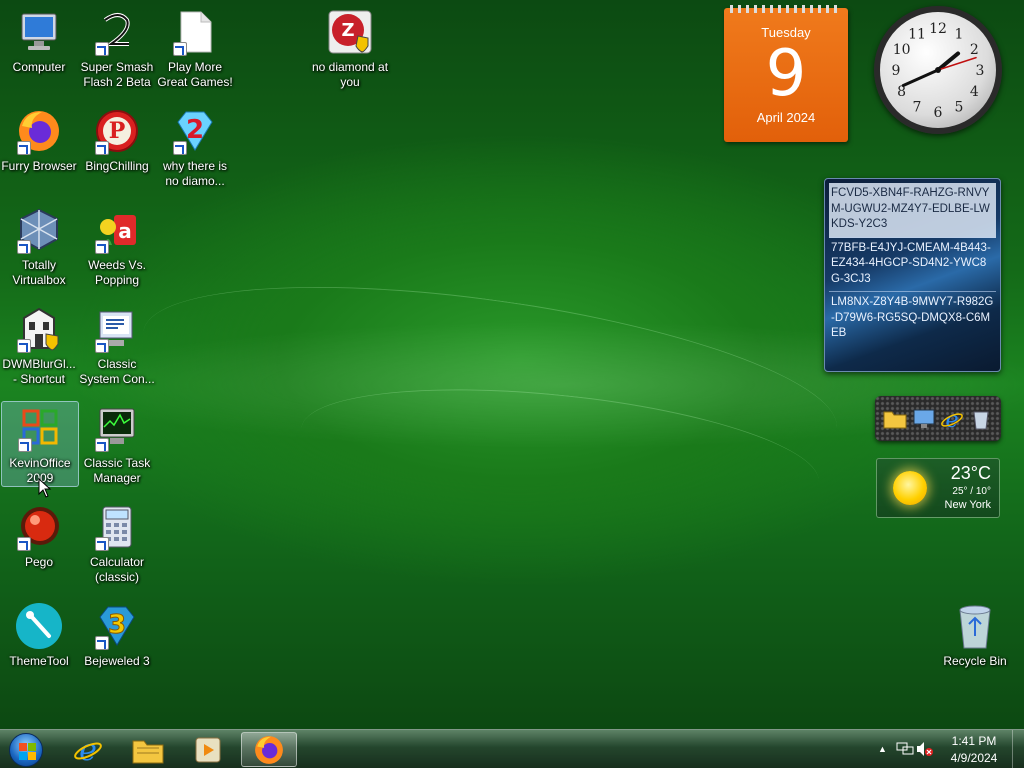 This screenshot has width=1024, height=768. I want to click on desktop-icon-label: DWMBlurGl... - Shortcut, so click(39, 371).